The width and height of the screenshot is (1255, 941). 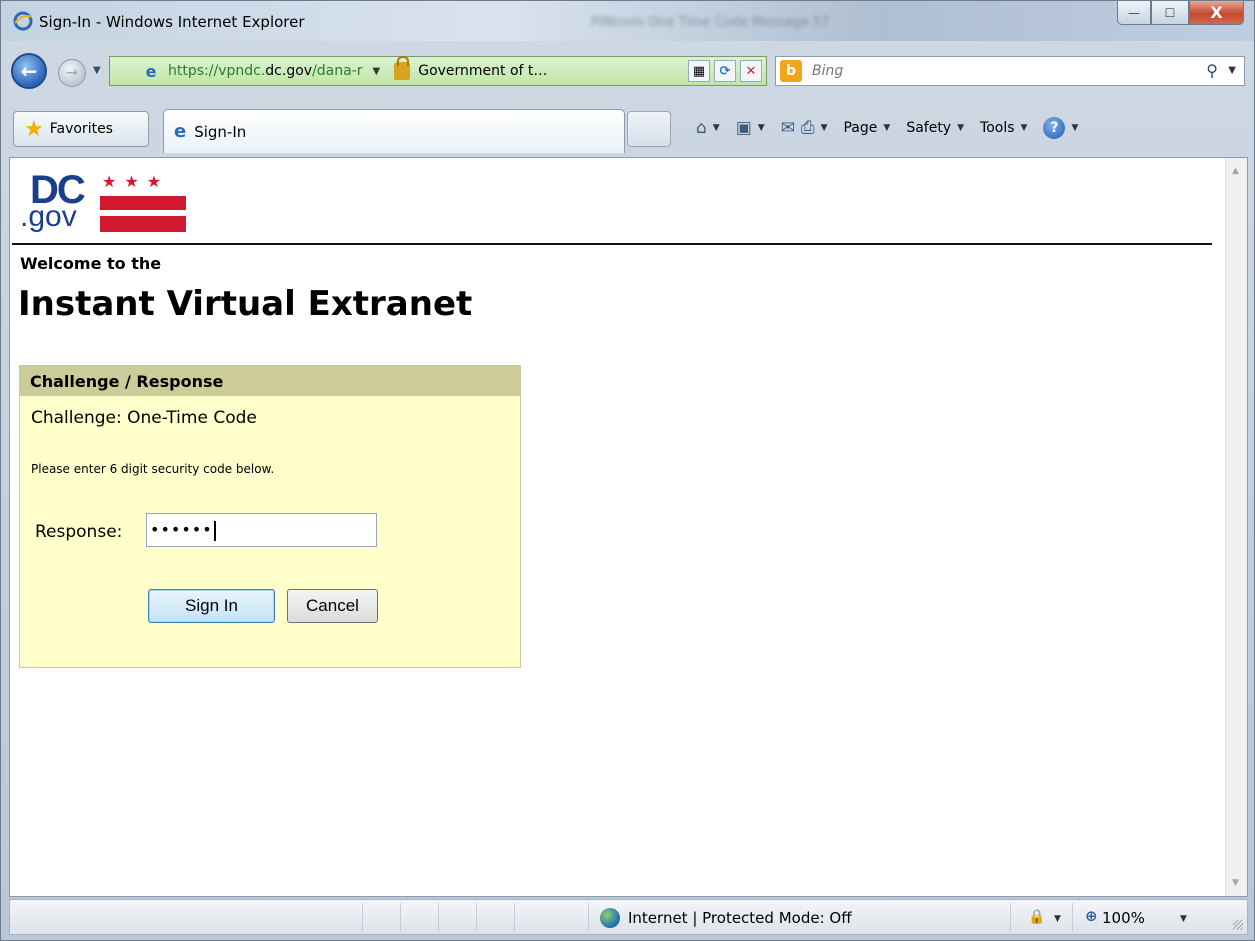 What do you see at coordinates (143, 203) in the screenshot?
I see `logo-stripe-top` at bounding box center [143, 203].